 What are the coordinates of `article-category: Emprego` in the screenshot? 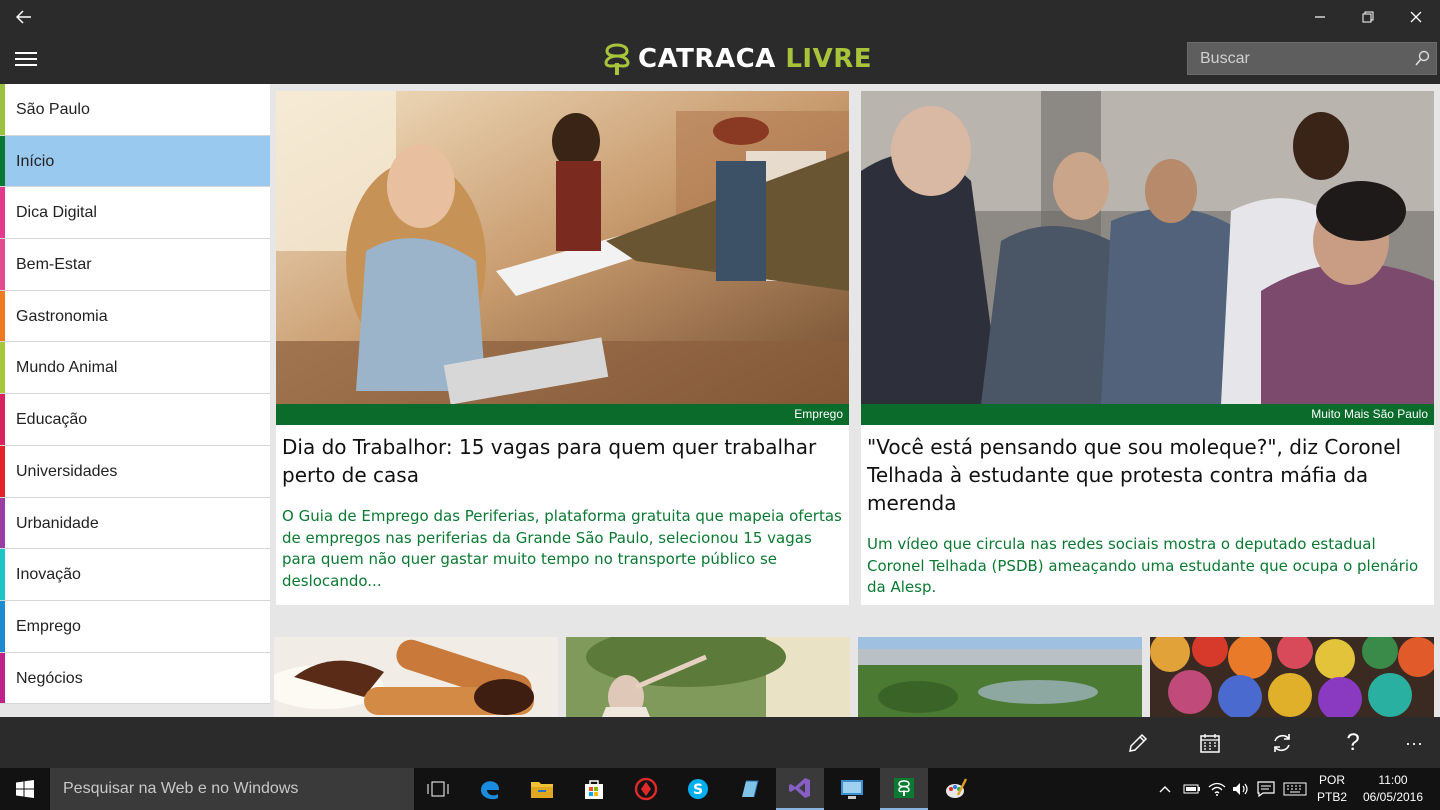 It's located at (562, 414).